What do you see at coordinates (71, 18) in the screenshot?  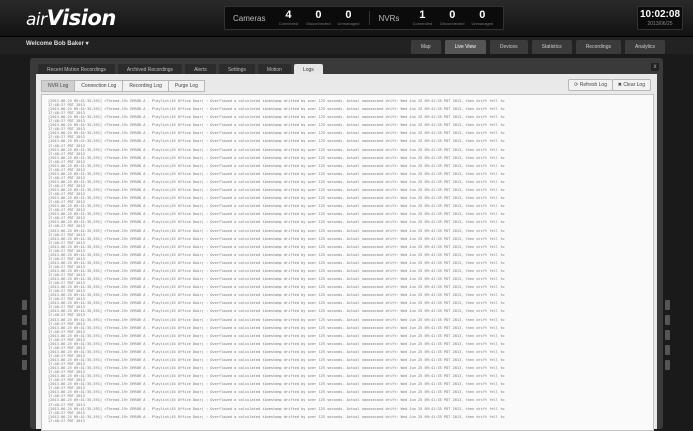 I see `app-logo: airVision` at bounding box center [71, 18].